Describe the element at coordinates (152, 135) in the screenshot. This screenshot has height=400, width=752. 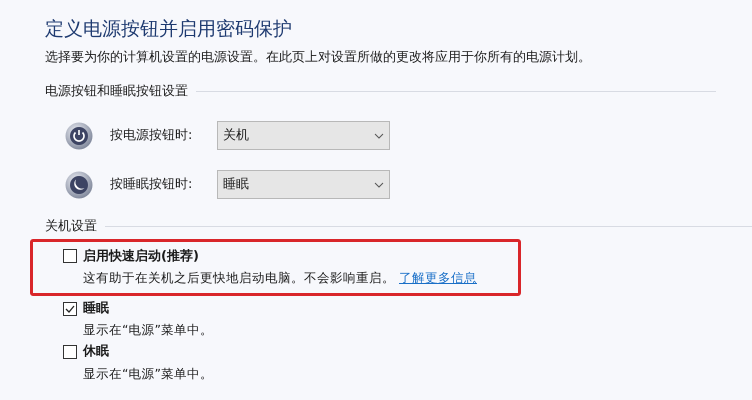
I see `row-label: 按电源按钮时:` at that location.